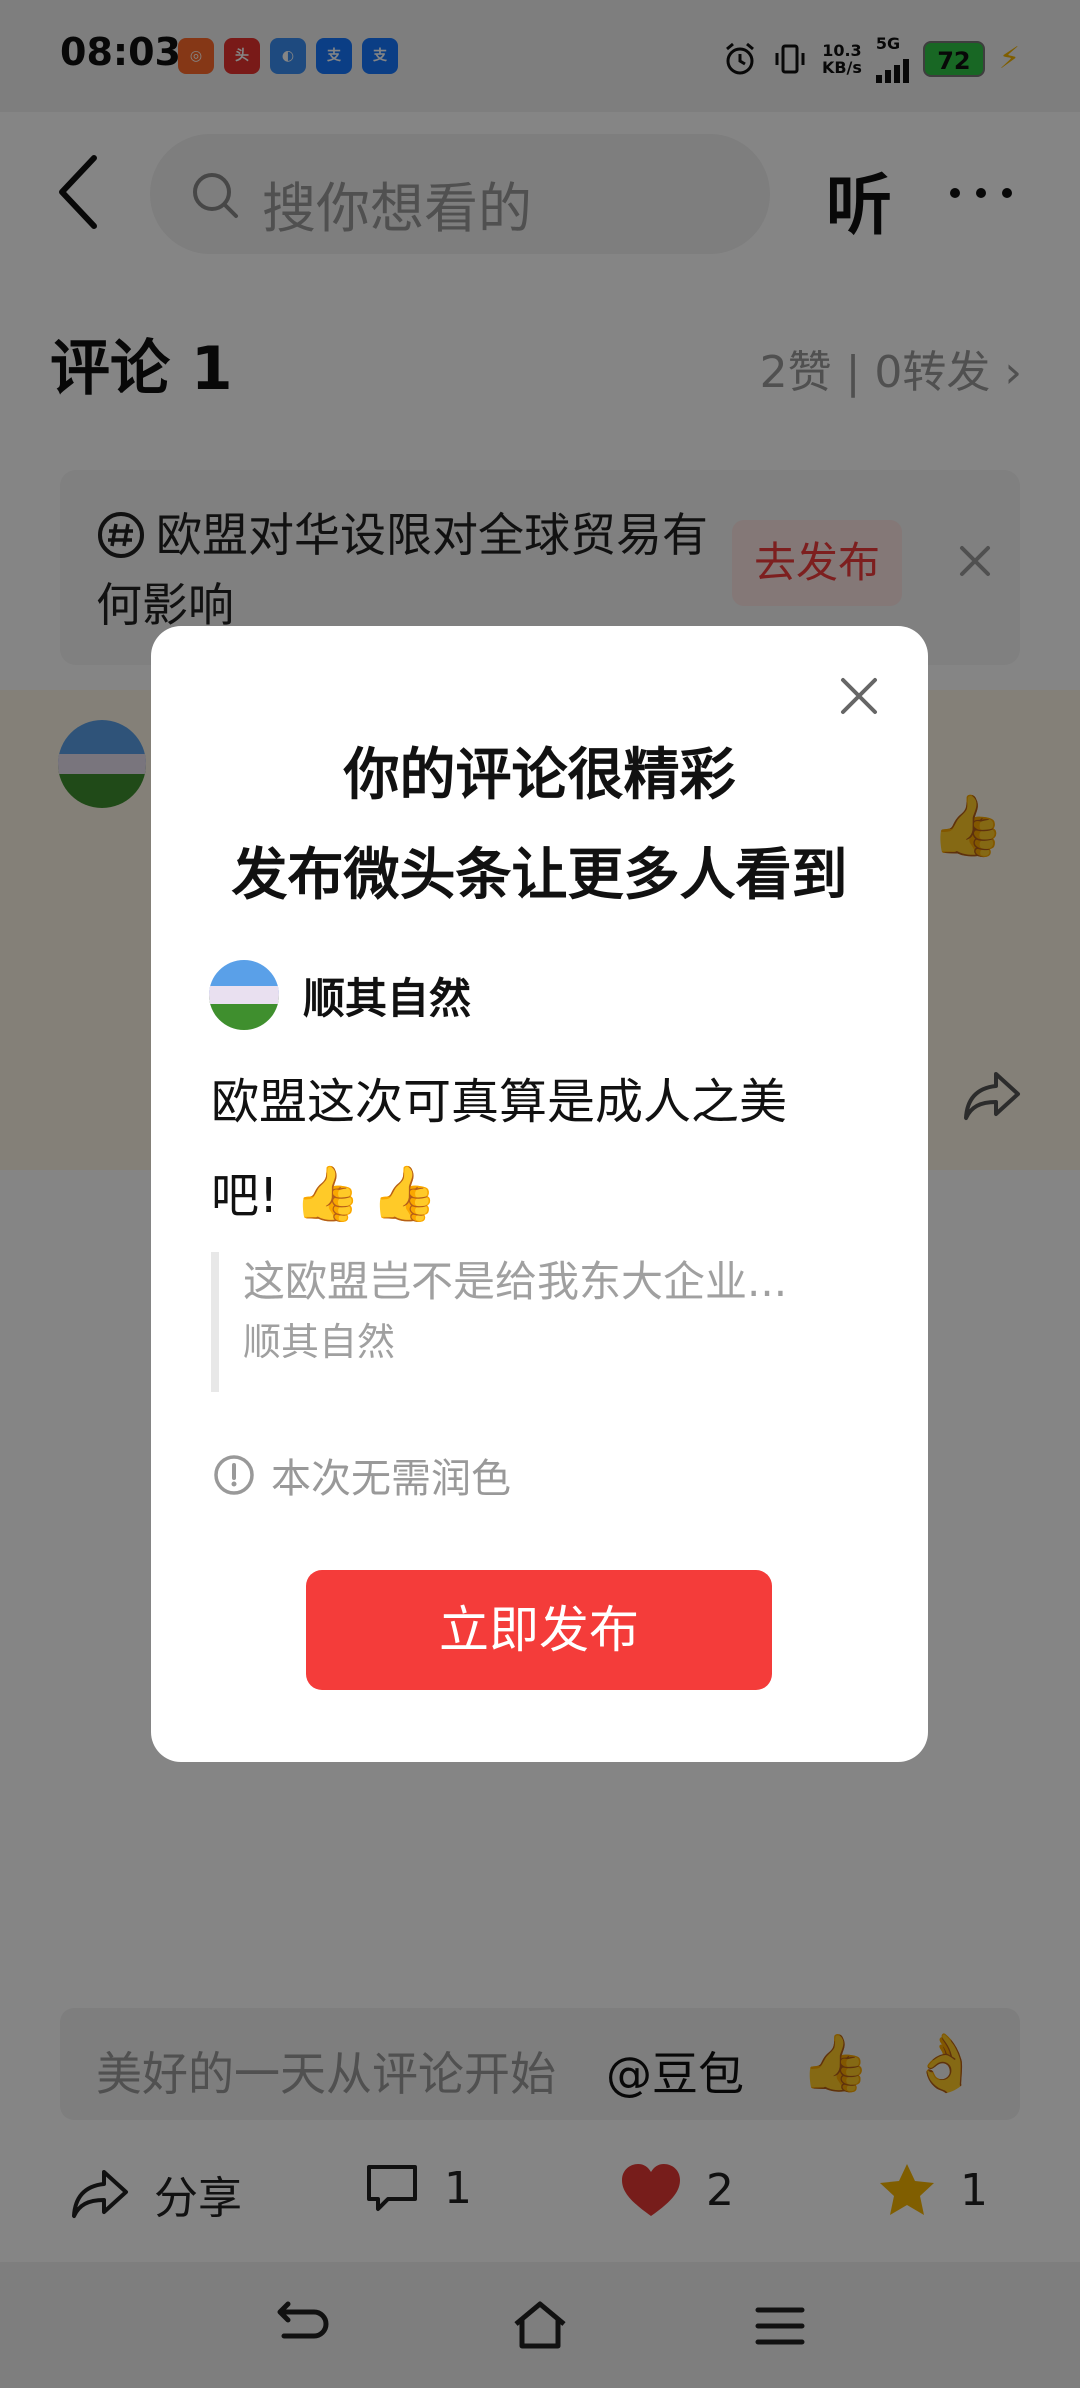 The width and height of the screenshot is (1080, 2388). I want to click on info-icon, so click(234, 1475).